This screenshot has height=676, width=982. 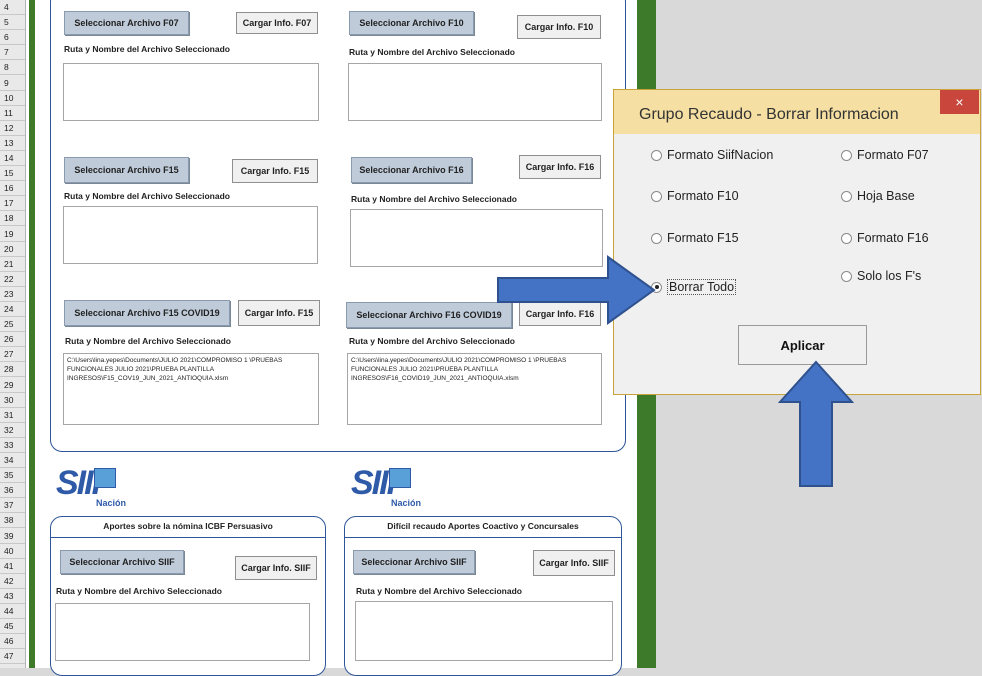 What do you see at coordinates (188, 537) in the screenshot?
I see `siif-panel-1-divider` at bounding box center [188, 537].